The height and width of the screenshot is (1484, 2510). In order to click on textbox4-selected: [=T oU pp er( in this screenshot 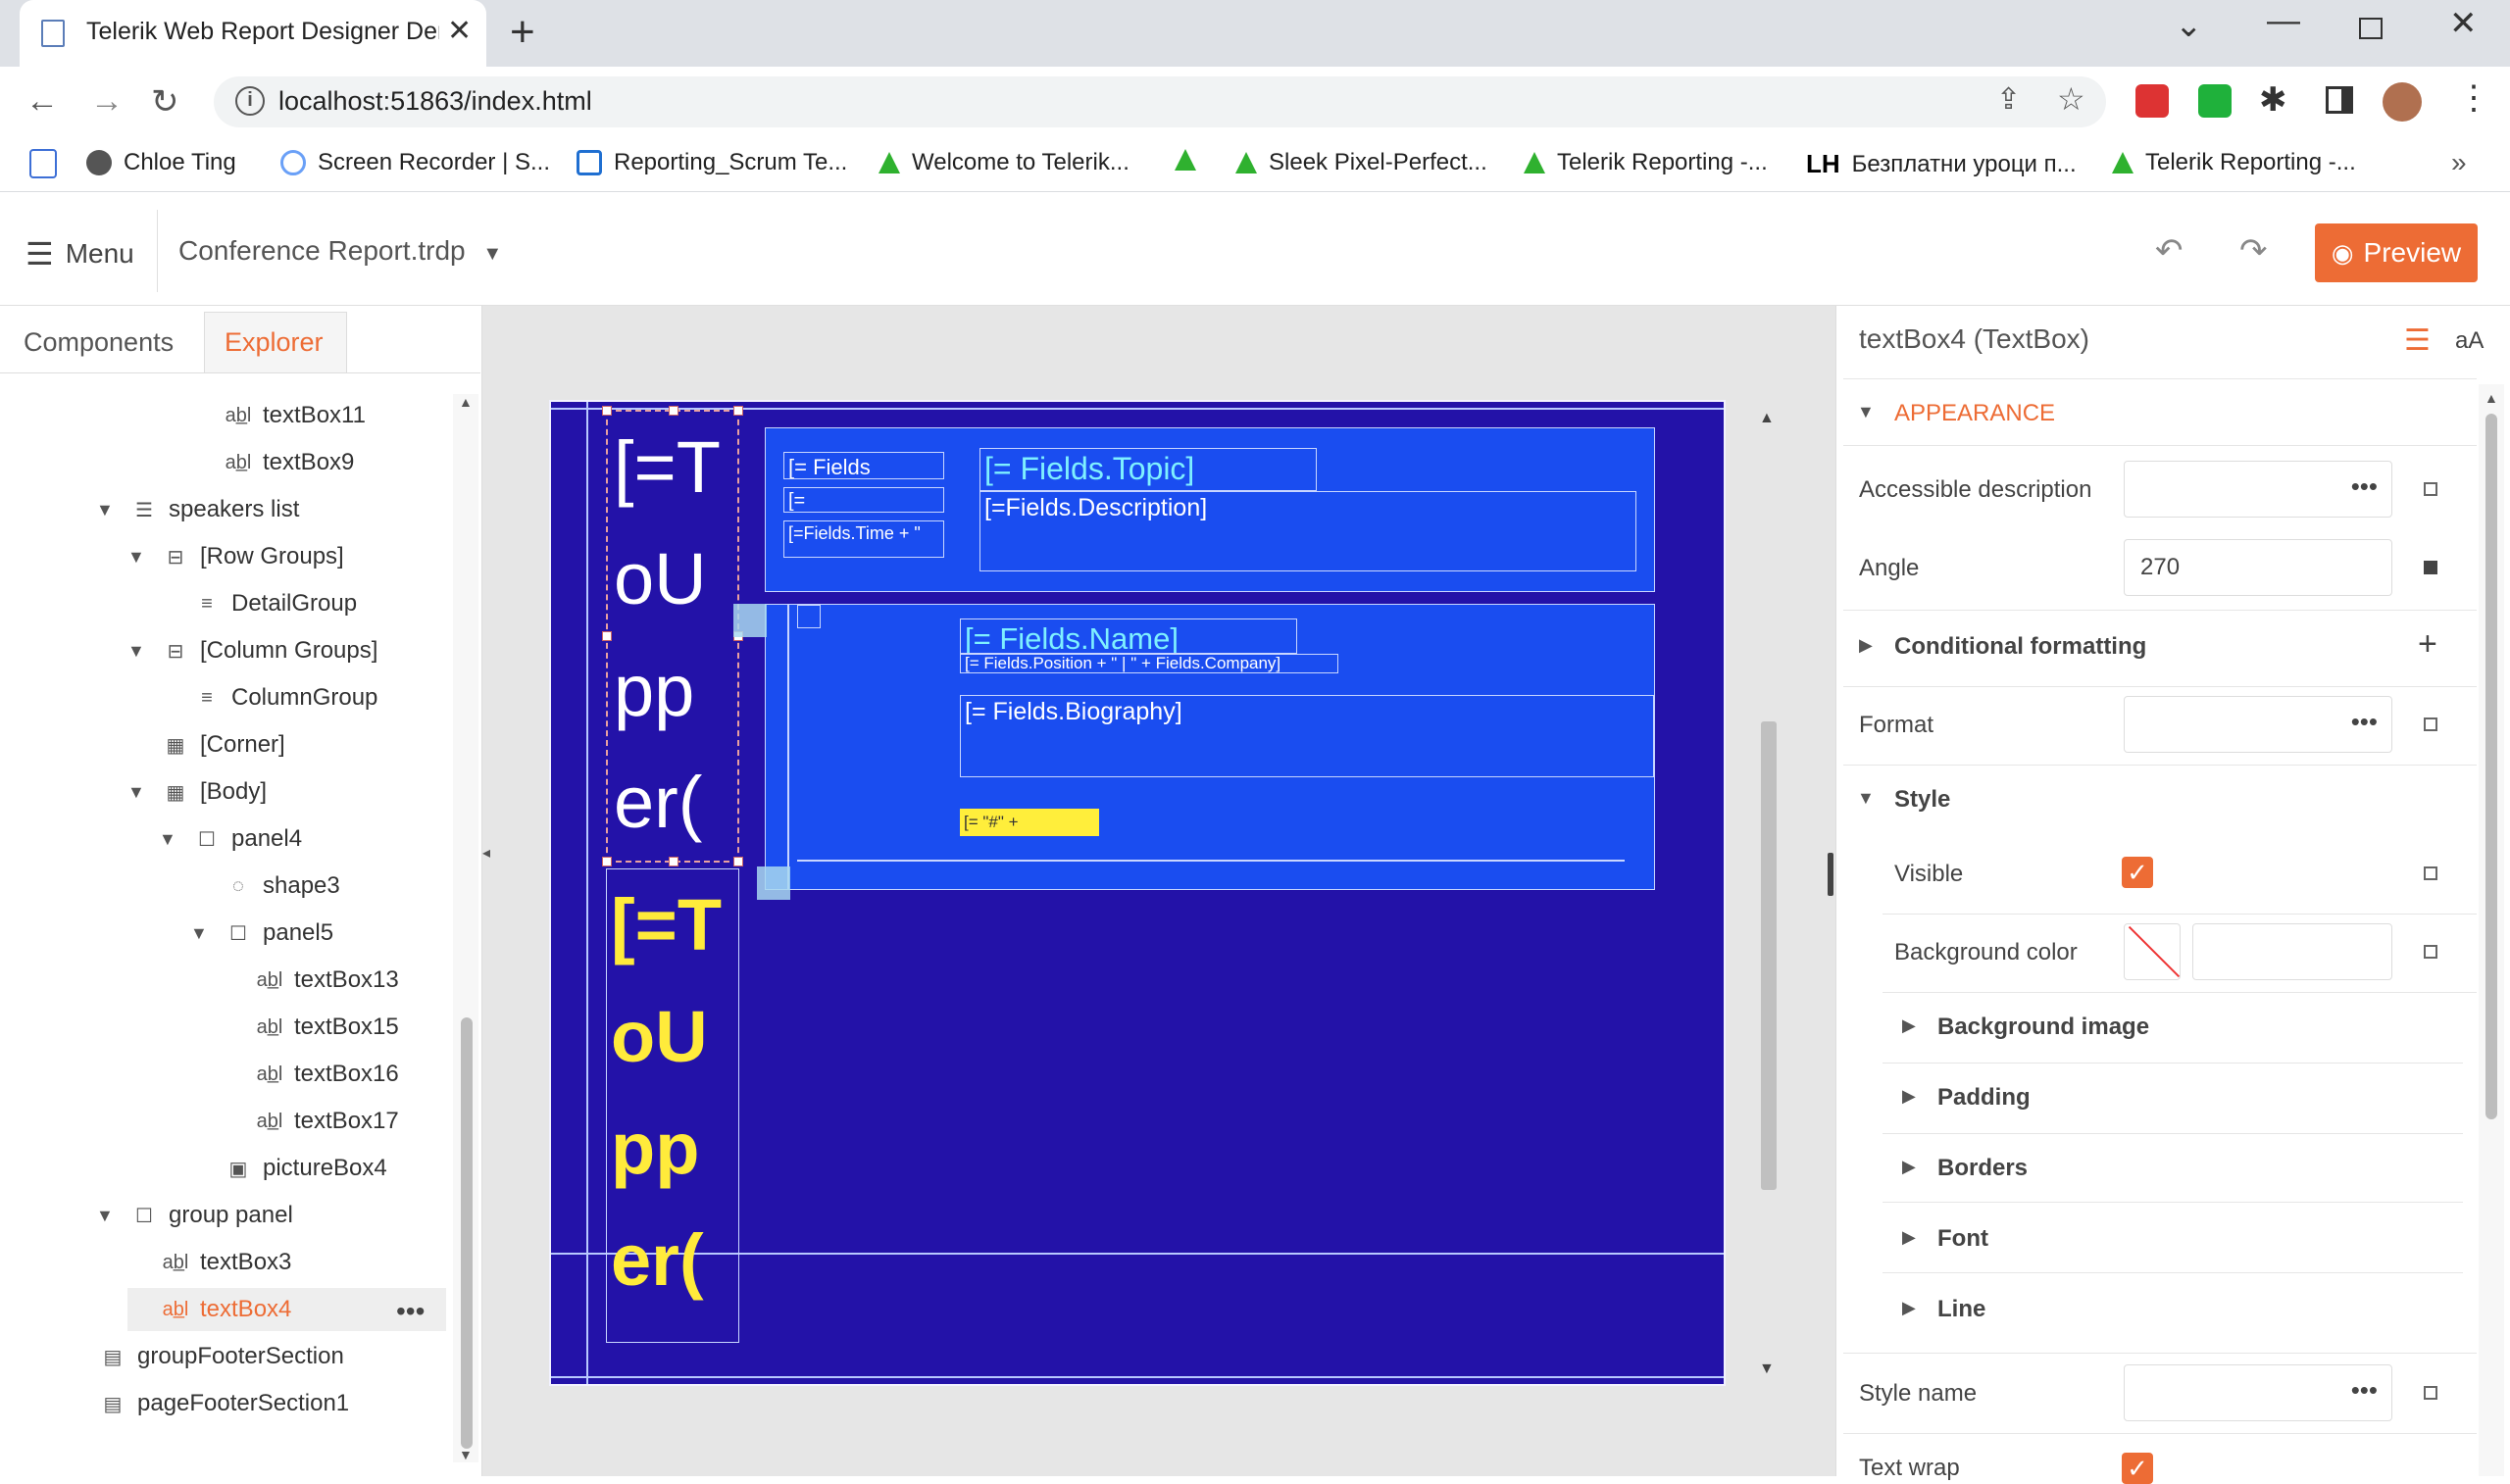, I will do `click(672, 637)`.